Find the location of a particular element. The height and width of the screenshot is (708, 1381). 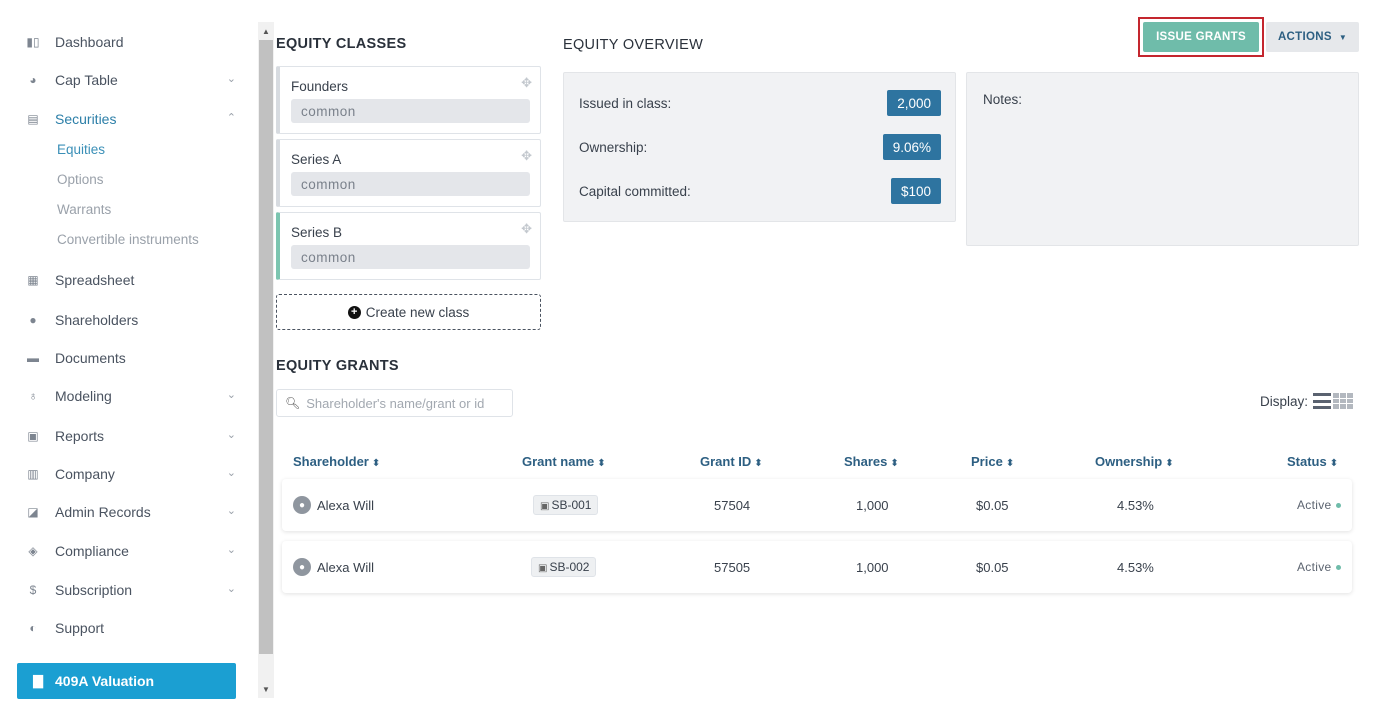

sidebar-item-compliance: ◈ Compliance ⌄ is located at coordinates (132, 551).